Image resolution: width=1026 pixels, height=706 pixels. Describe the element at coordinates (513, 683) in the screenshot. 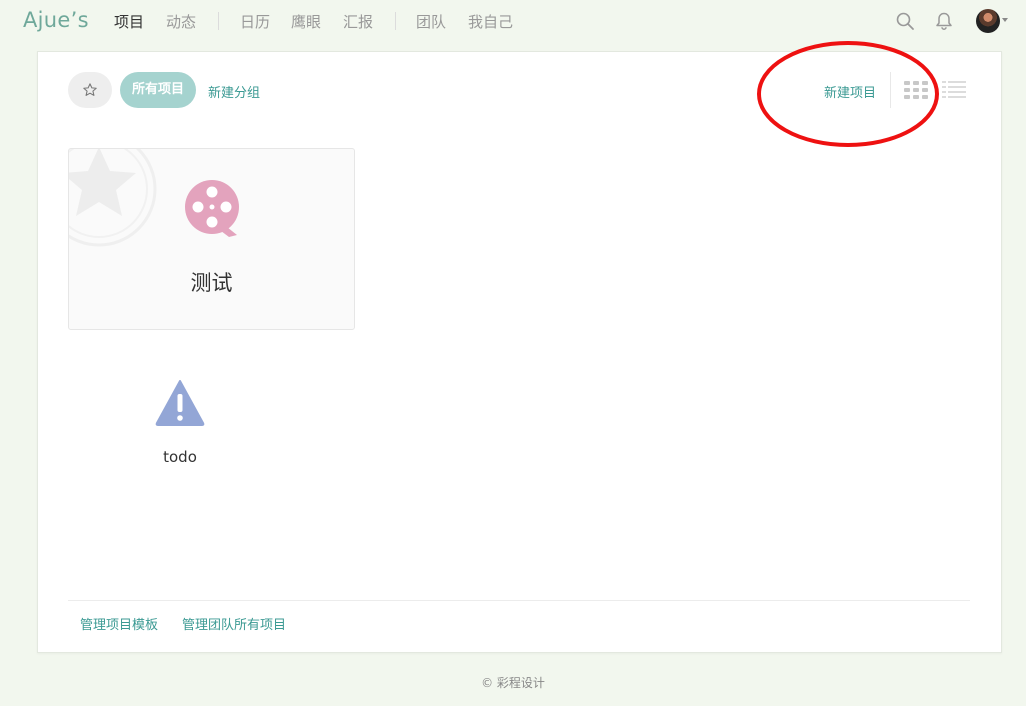

I see `copyright: © 彩程设计` at that location.